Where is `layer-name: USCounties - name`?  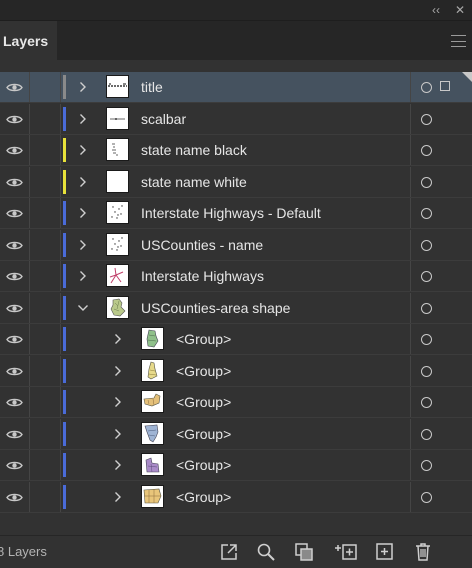
layer-name: USCounties - name is located at coordinates (202, 245).